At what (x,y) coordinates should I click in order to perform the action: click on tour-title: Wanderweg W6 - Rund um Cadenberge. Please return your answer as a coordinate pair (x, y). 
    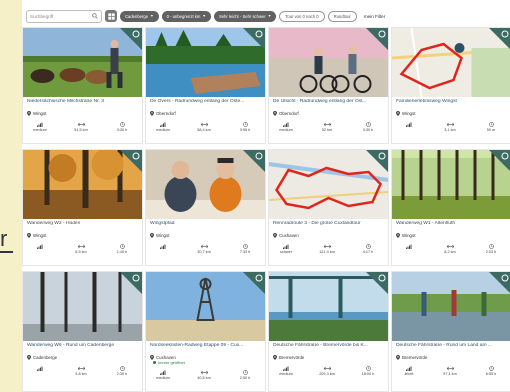
    Looking at the image, I should click on (83, 345).